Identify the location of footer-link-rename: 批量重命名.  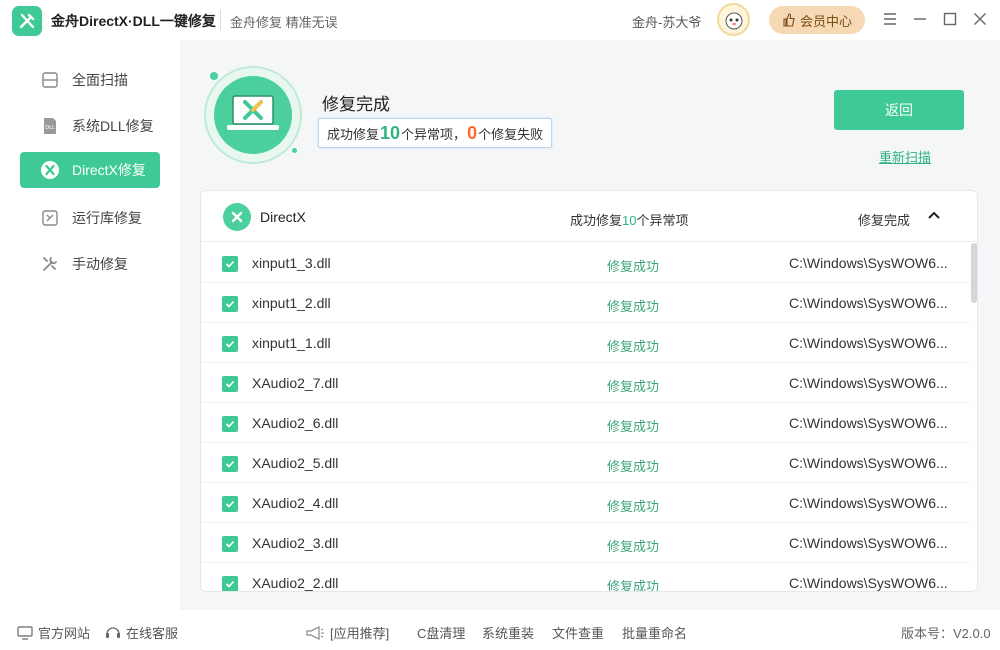
(654, 632).